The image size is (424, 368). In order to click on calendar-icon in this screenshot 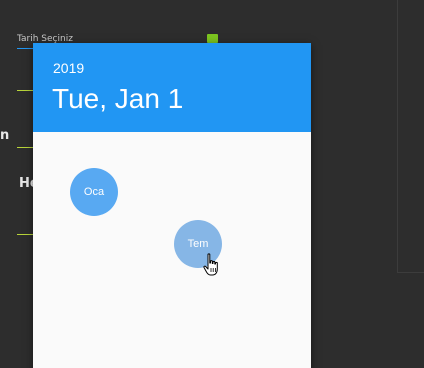, I will do `click(212, 38)`.